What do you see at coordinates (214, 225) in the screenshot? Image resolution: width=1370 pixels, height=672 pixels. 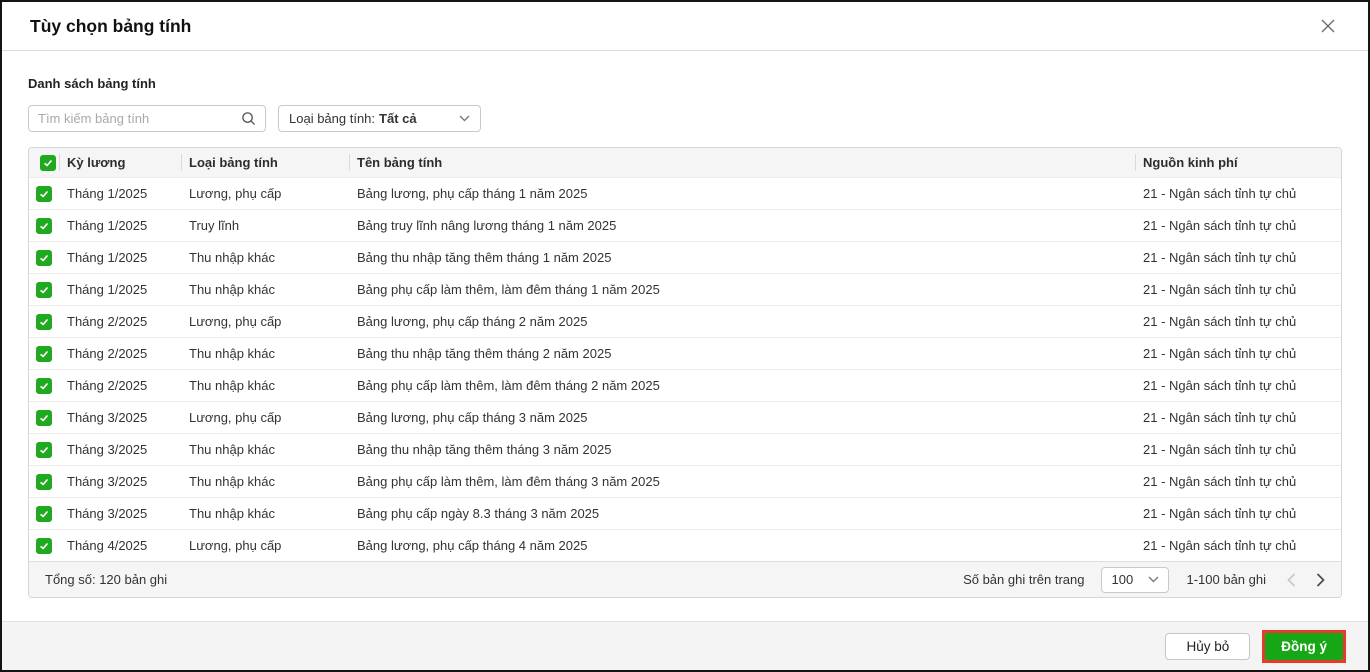 I see `cell-sheet-type: Truy lĩnh` at bounding box center [214, 225].